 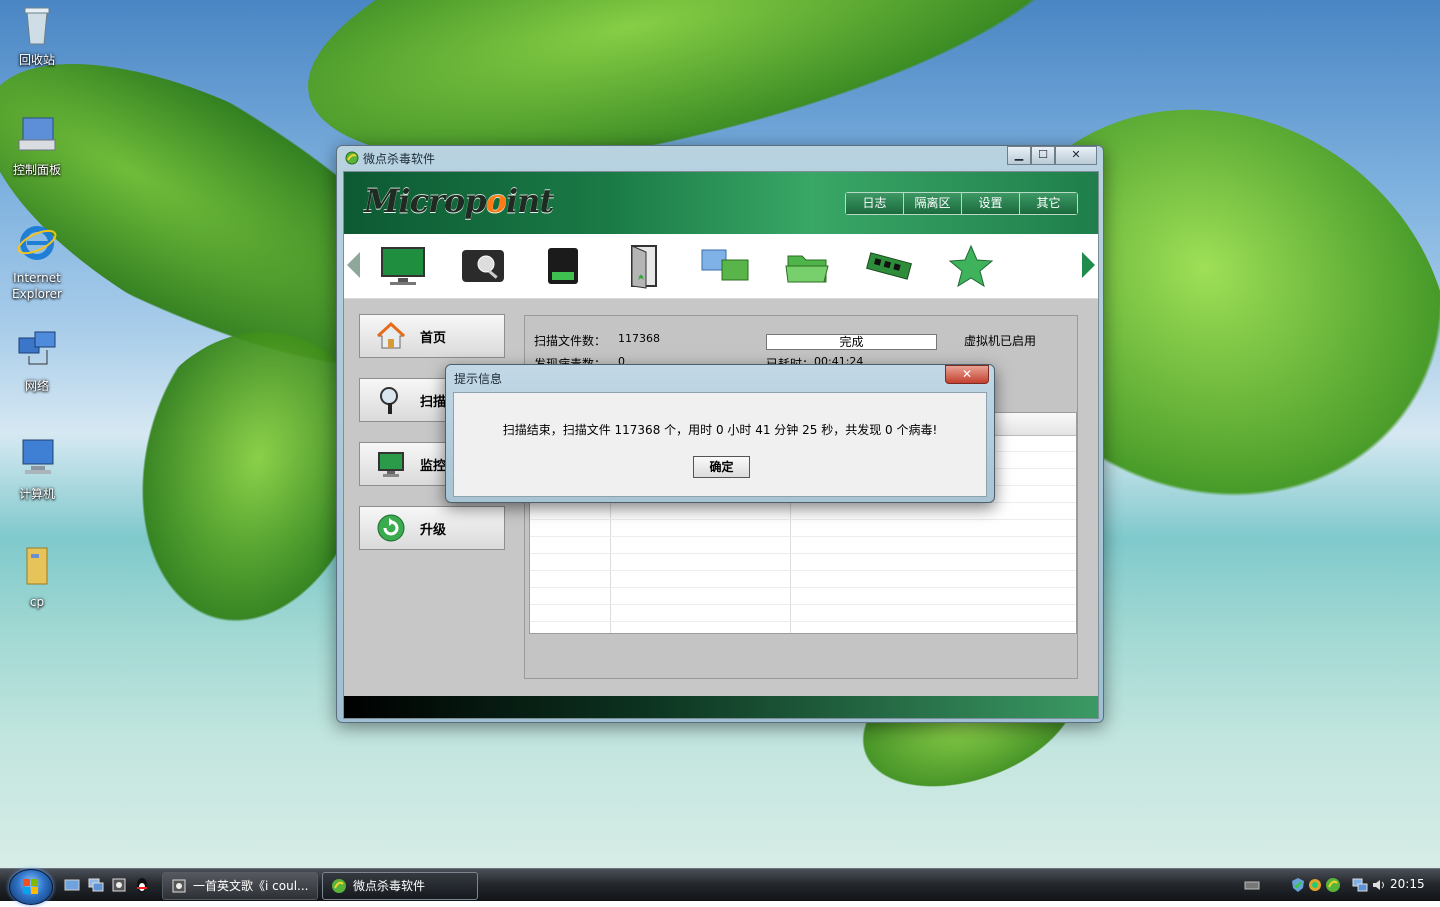 I want to click on desktop-icon-label: 计算机, so click(x=36, y=494).